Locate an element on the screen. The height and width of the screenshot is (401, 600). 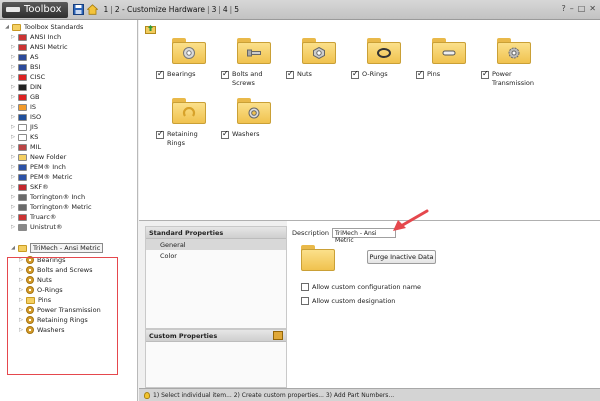
tree-item: ▷ DIN is located at coordinates (26, 87).